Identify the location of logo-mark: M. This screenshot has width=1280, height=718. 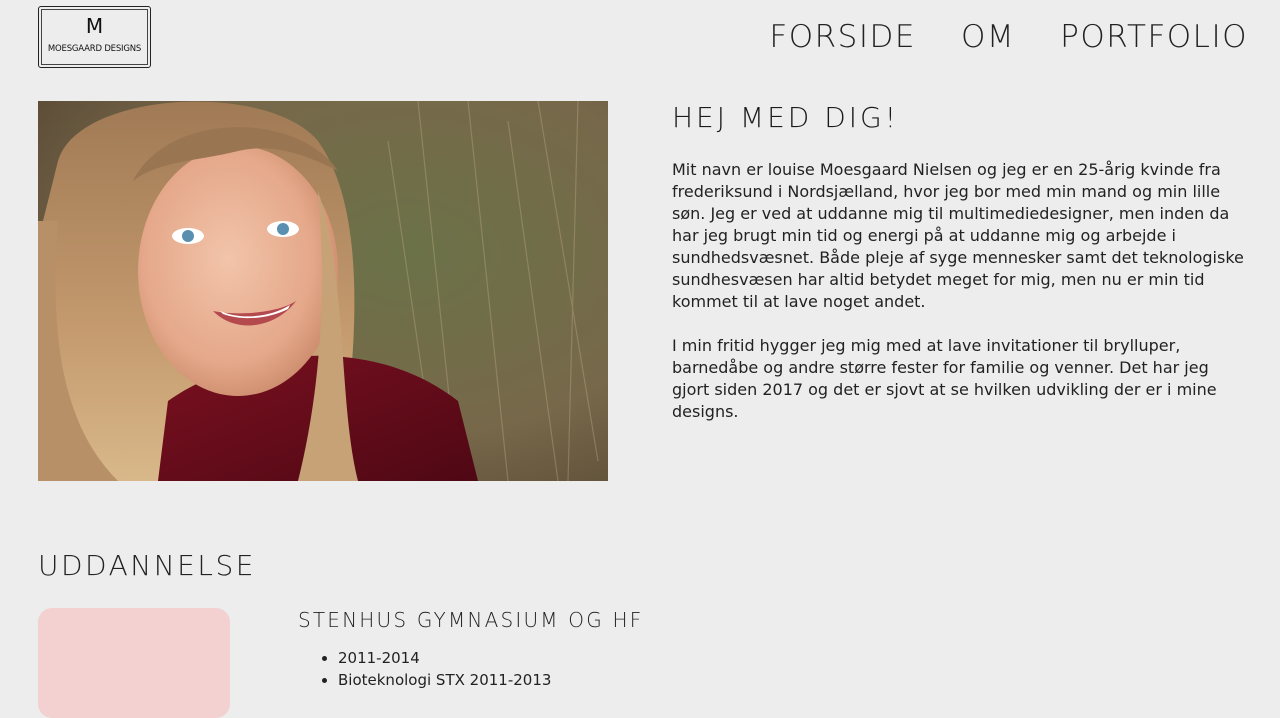
(94, 26).